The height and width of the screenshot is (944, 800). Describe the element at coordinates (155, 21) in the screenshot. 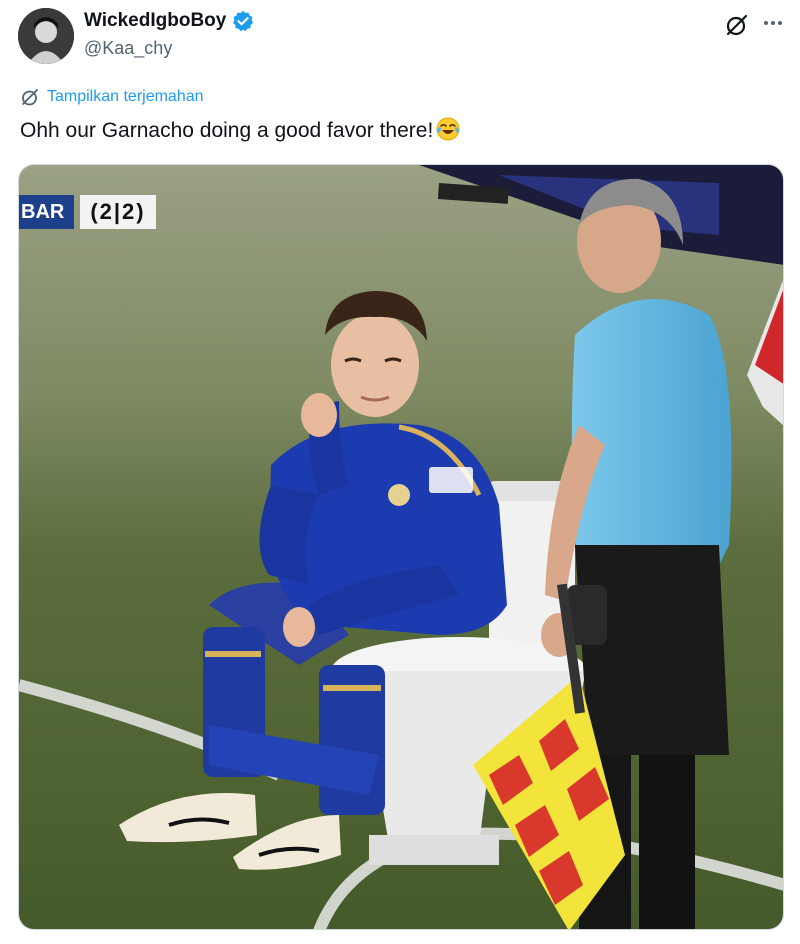

I see `display-name: WickedIgboBoy` at that location.